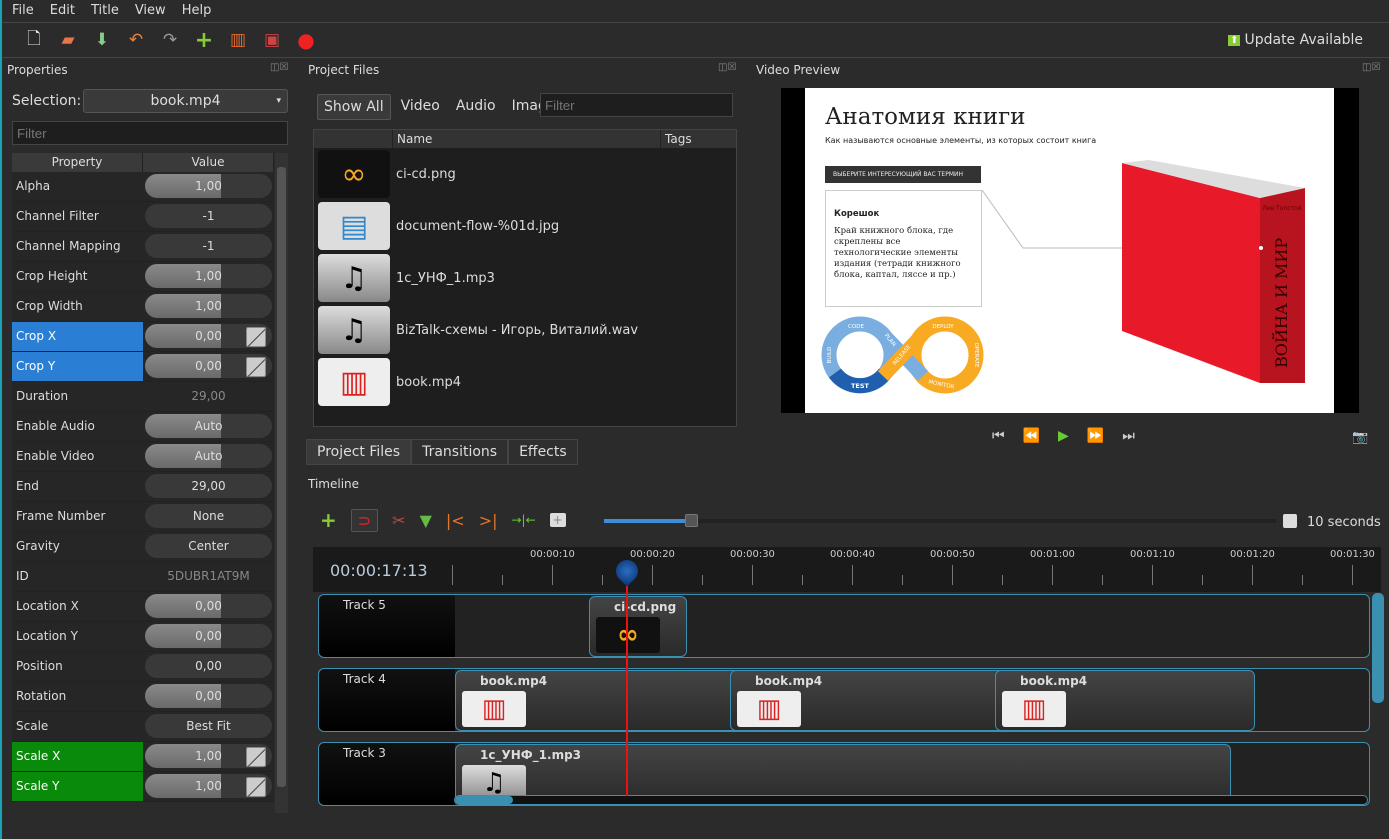 This screenshot has width=1389, height=839. What do you see at coordinates (476, 107) in the screenshot?
I see `filter-audio: Audio` at bounding box center [476, 107].